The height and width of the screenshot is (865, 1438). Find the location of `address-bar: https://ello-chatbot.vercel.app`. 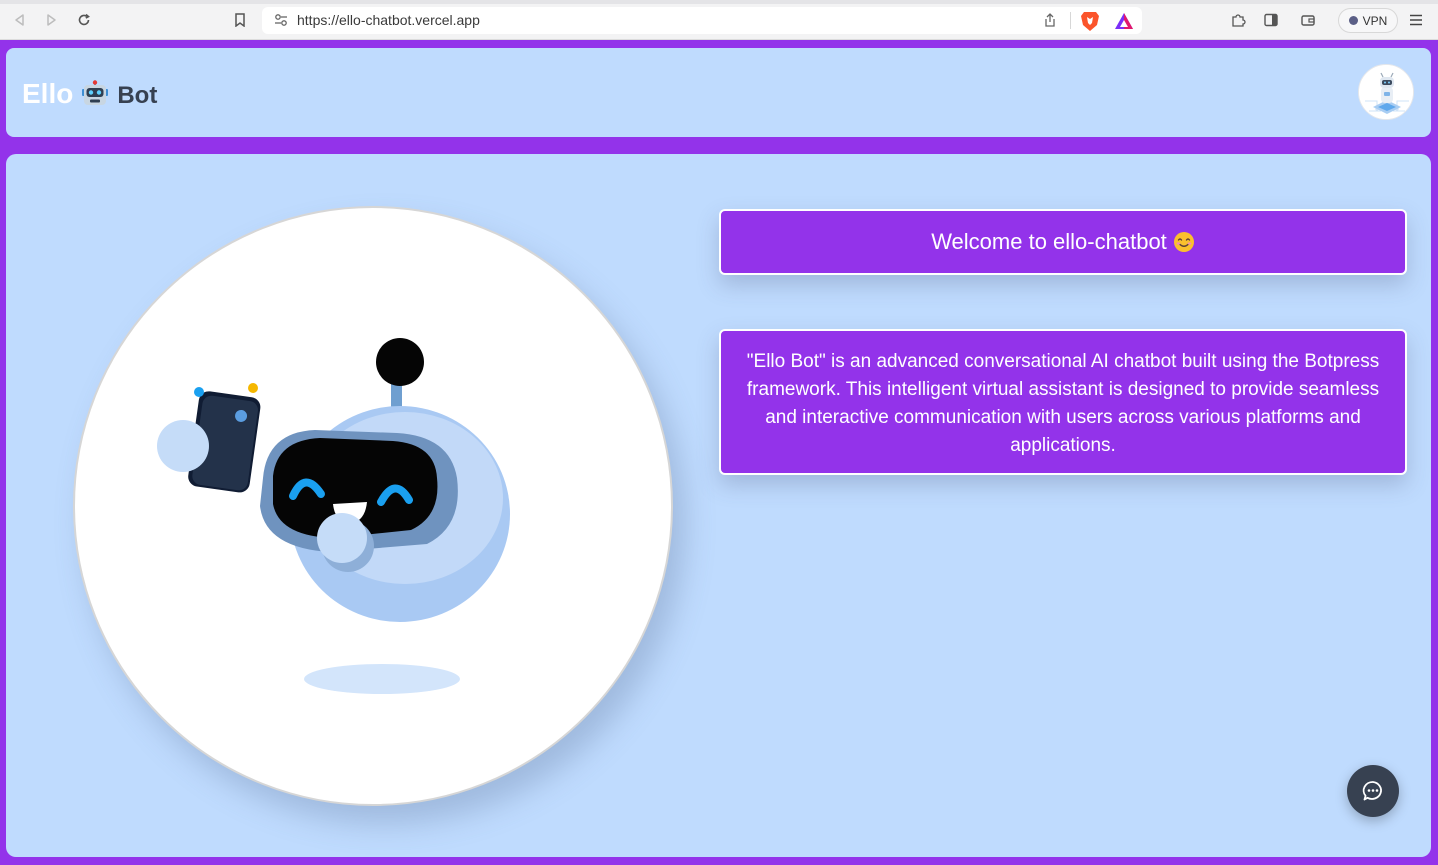

address-bar: https://ello-chatbot.vercel.app is located at coordinates (702, 20).